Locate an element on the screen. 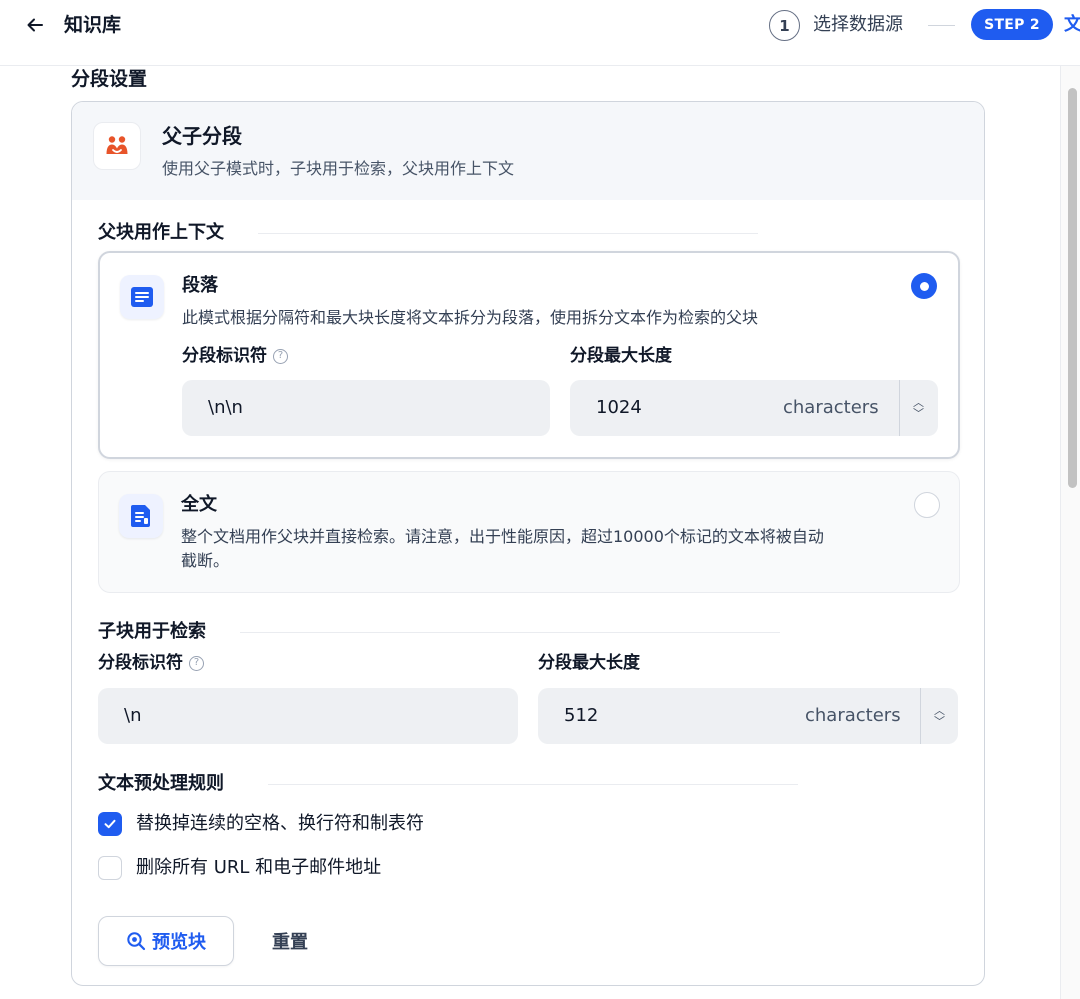  mode-header: 父子分段 使用父子模式时，子块用于检索，父块用作上下文 is located at coordinates (528, 151).